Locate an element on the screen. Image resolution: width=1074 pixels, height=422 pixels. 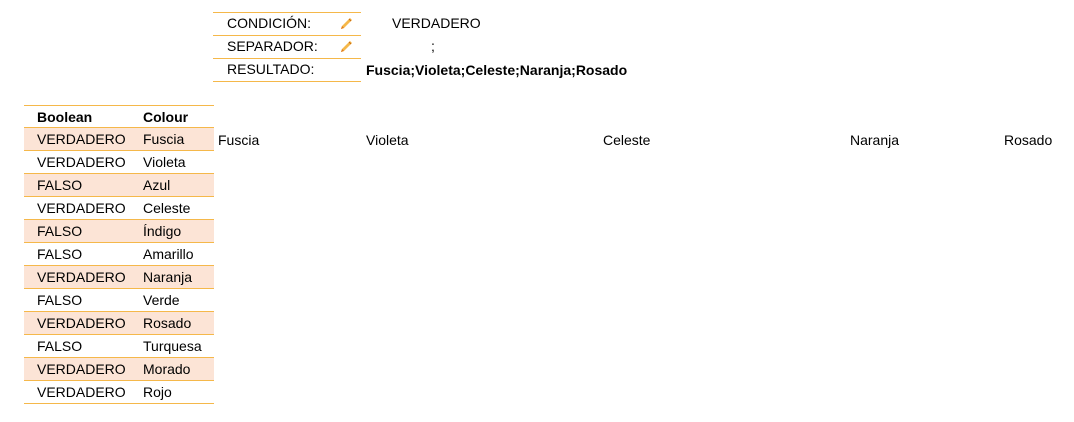
condicion-value: VERDADERO is located at coordinates (436, 23).